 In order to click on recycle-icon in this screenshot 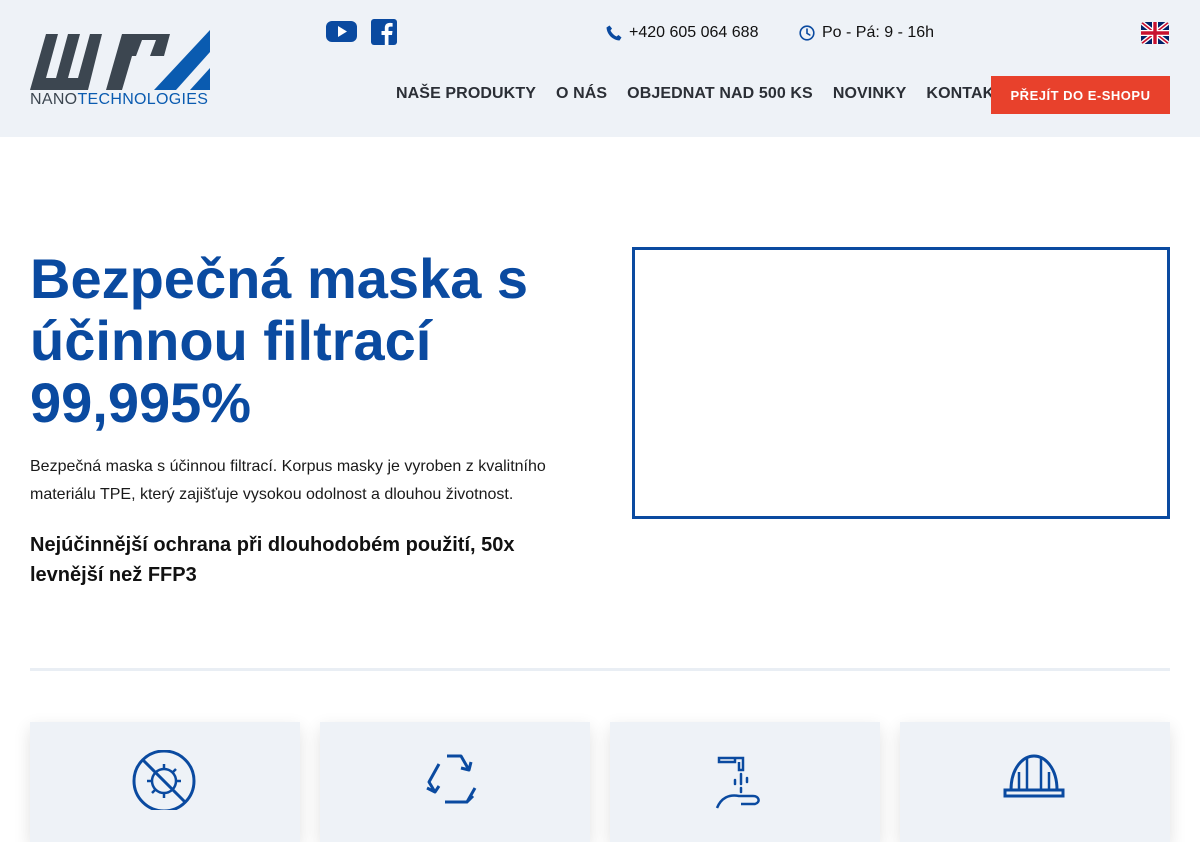, I will do `click(451, 779)`.